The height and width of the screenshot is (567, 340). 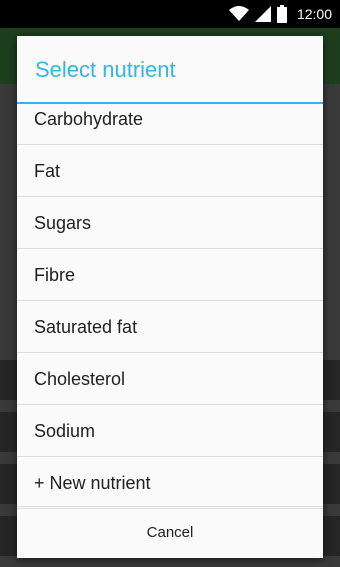 What do you see at coordinates (170, 223) in the screenshot?
I see `nutrient-item-sugars: Sugars` at bounding box center [170, 223].